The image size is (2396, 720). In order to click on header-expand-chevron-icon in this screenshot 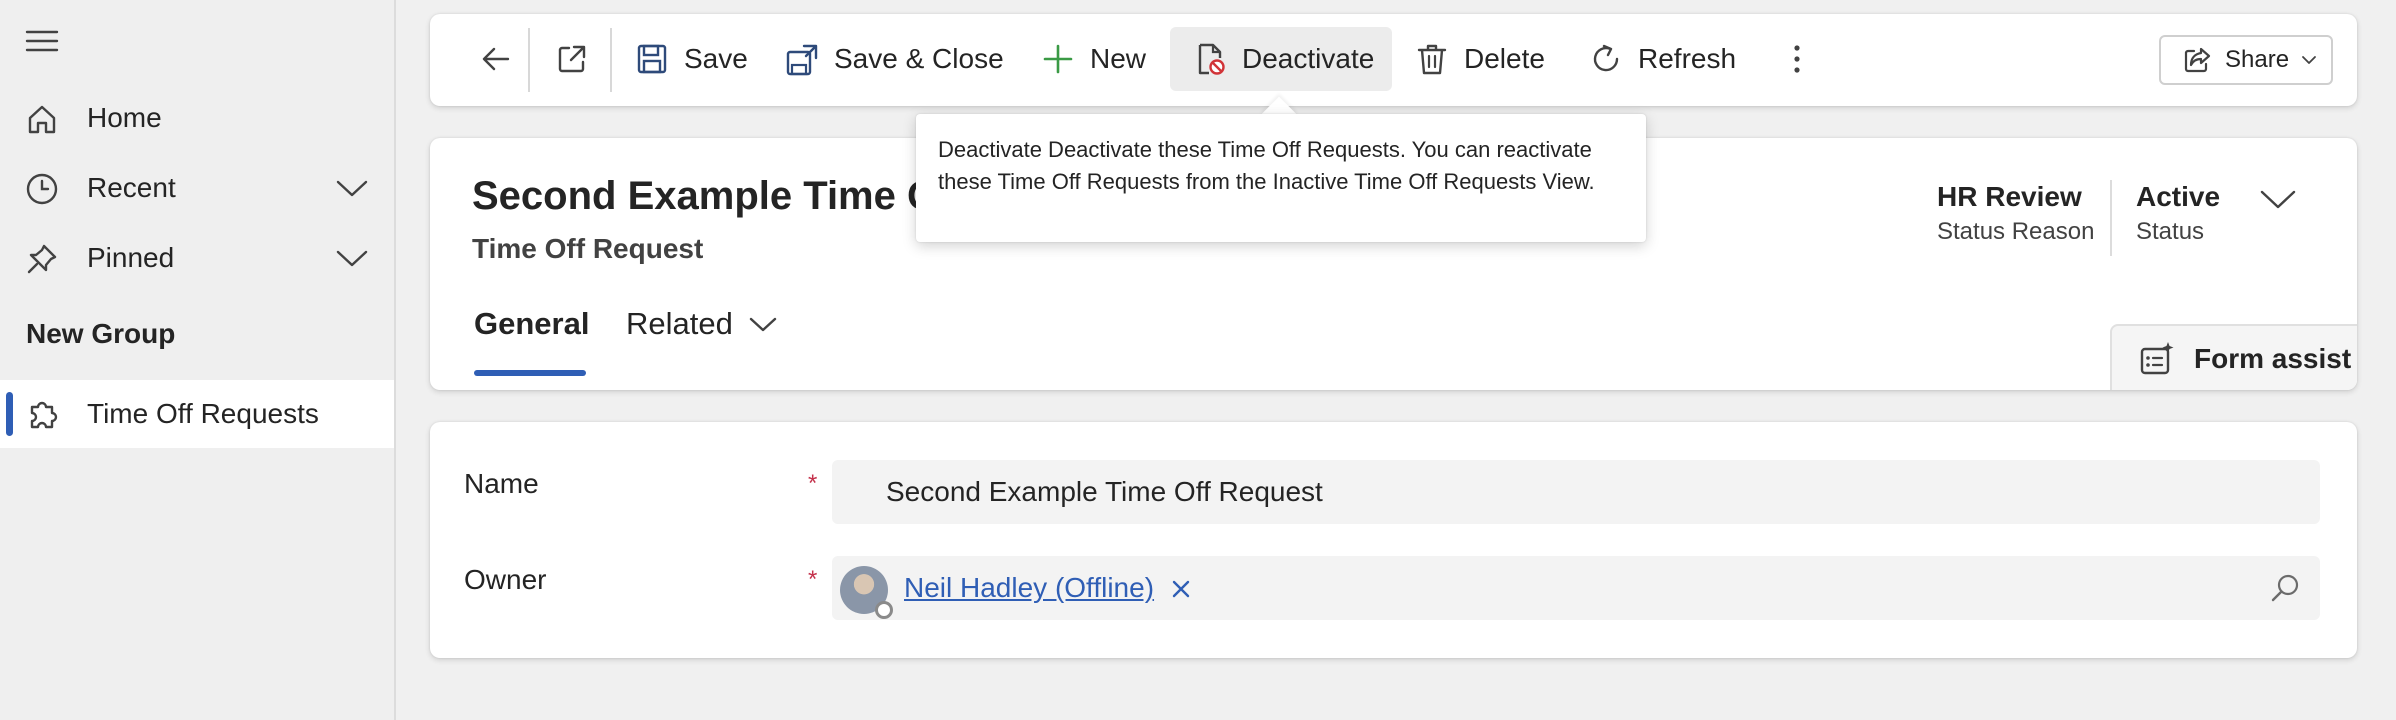, I will do `click(2278, 199)`.